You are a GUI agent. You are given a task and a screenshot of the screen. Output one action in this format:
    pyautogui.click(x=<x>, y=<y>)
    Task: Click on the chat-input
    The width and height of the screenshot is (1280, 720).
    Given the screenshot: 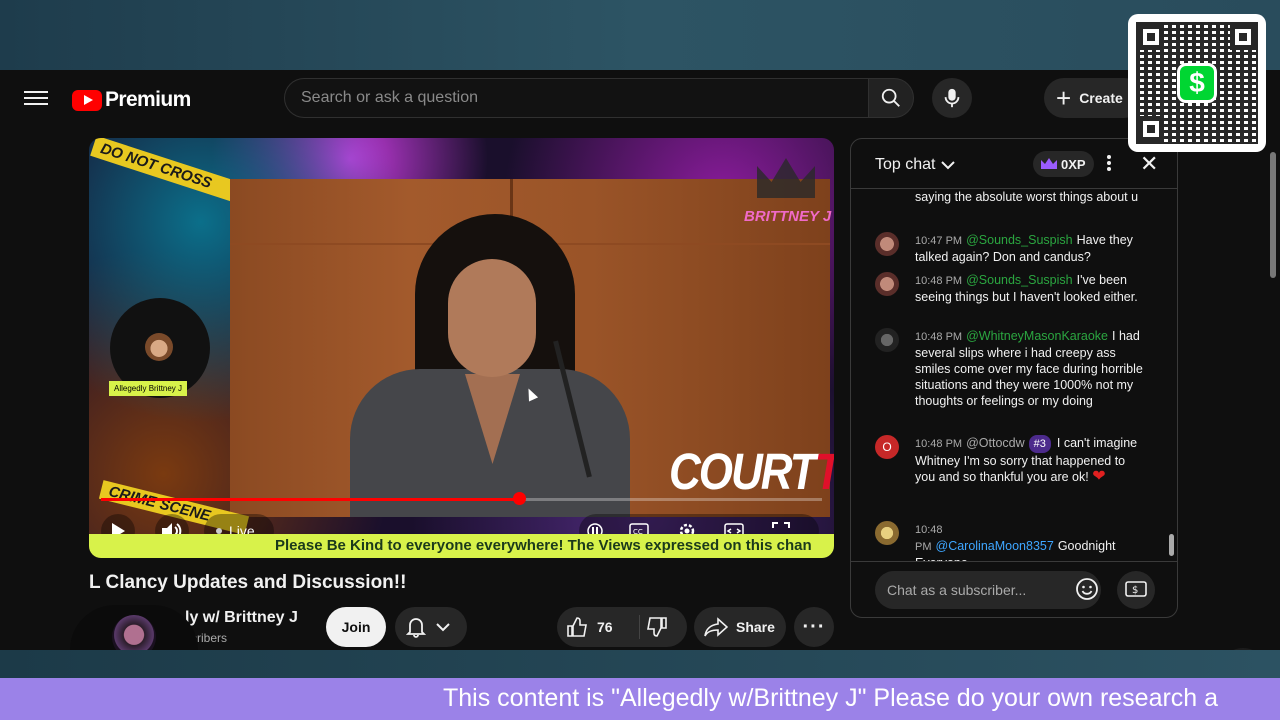 What is the action you would take?
    pyautogui.click(x=988, y=590)
    